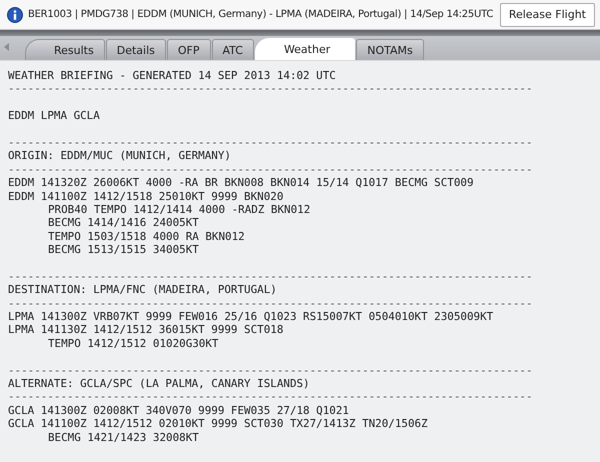 This screenshot has width=600, height=462. What do you see at coordinates (172, 75) in the screenshot?
I see `briefing-line: WEATHER BRIEFING - GENERATED 14 SEP 2013 14:02 UTC` at bounding box center [172, 75].